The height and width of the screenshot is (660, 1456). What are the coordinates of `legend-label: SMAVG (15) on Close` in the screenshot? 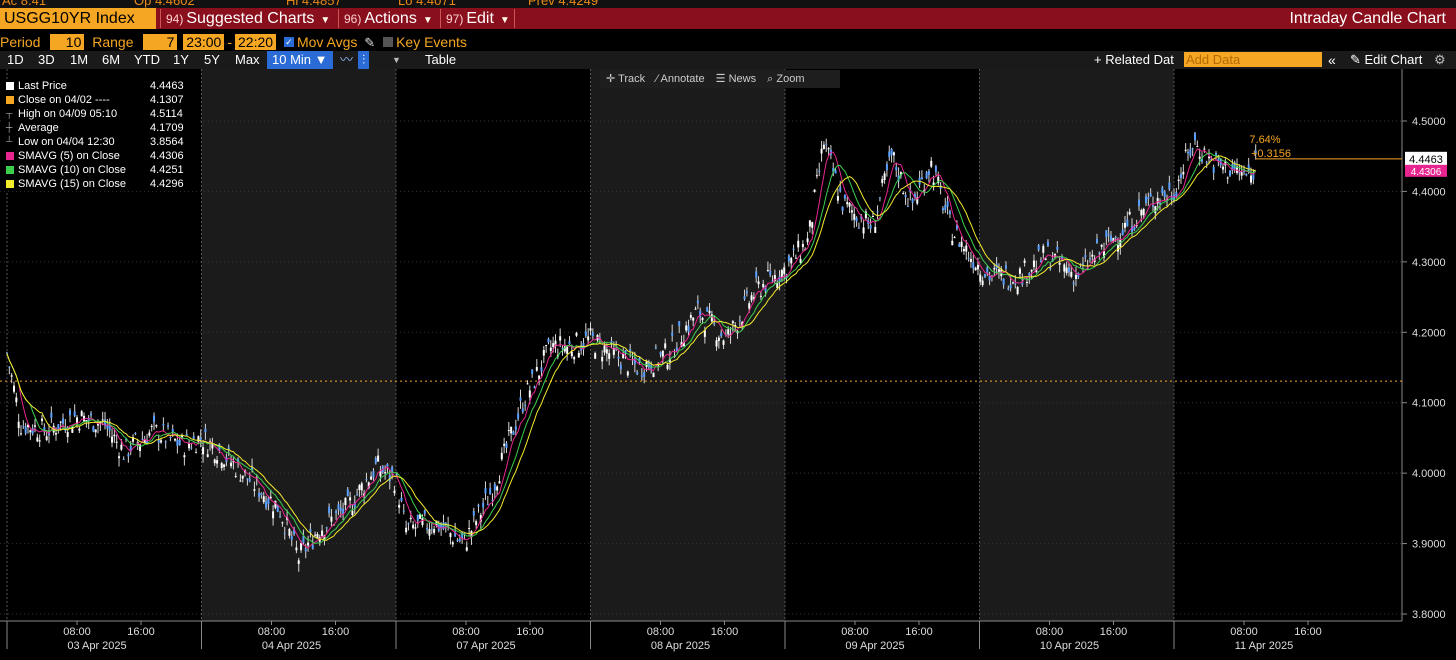 It's located at (72, 184).